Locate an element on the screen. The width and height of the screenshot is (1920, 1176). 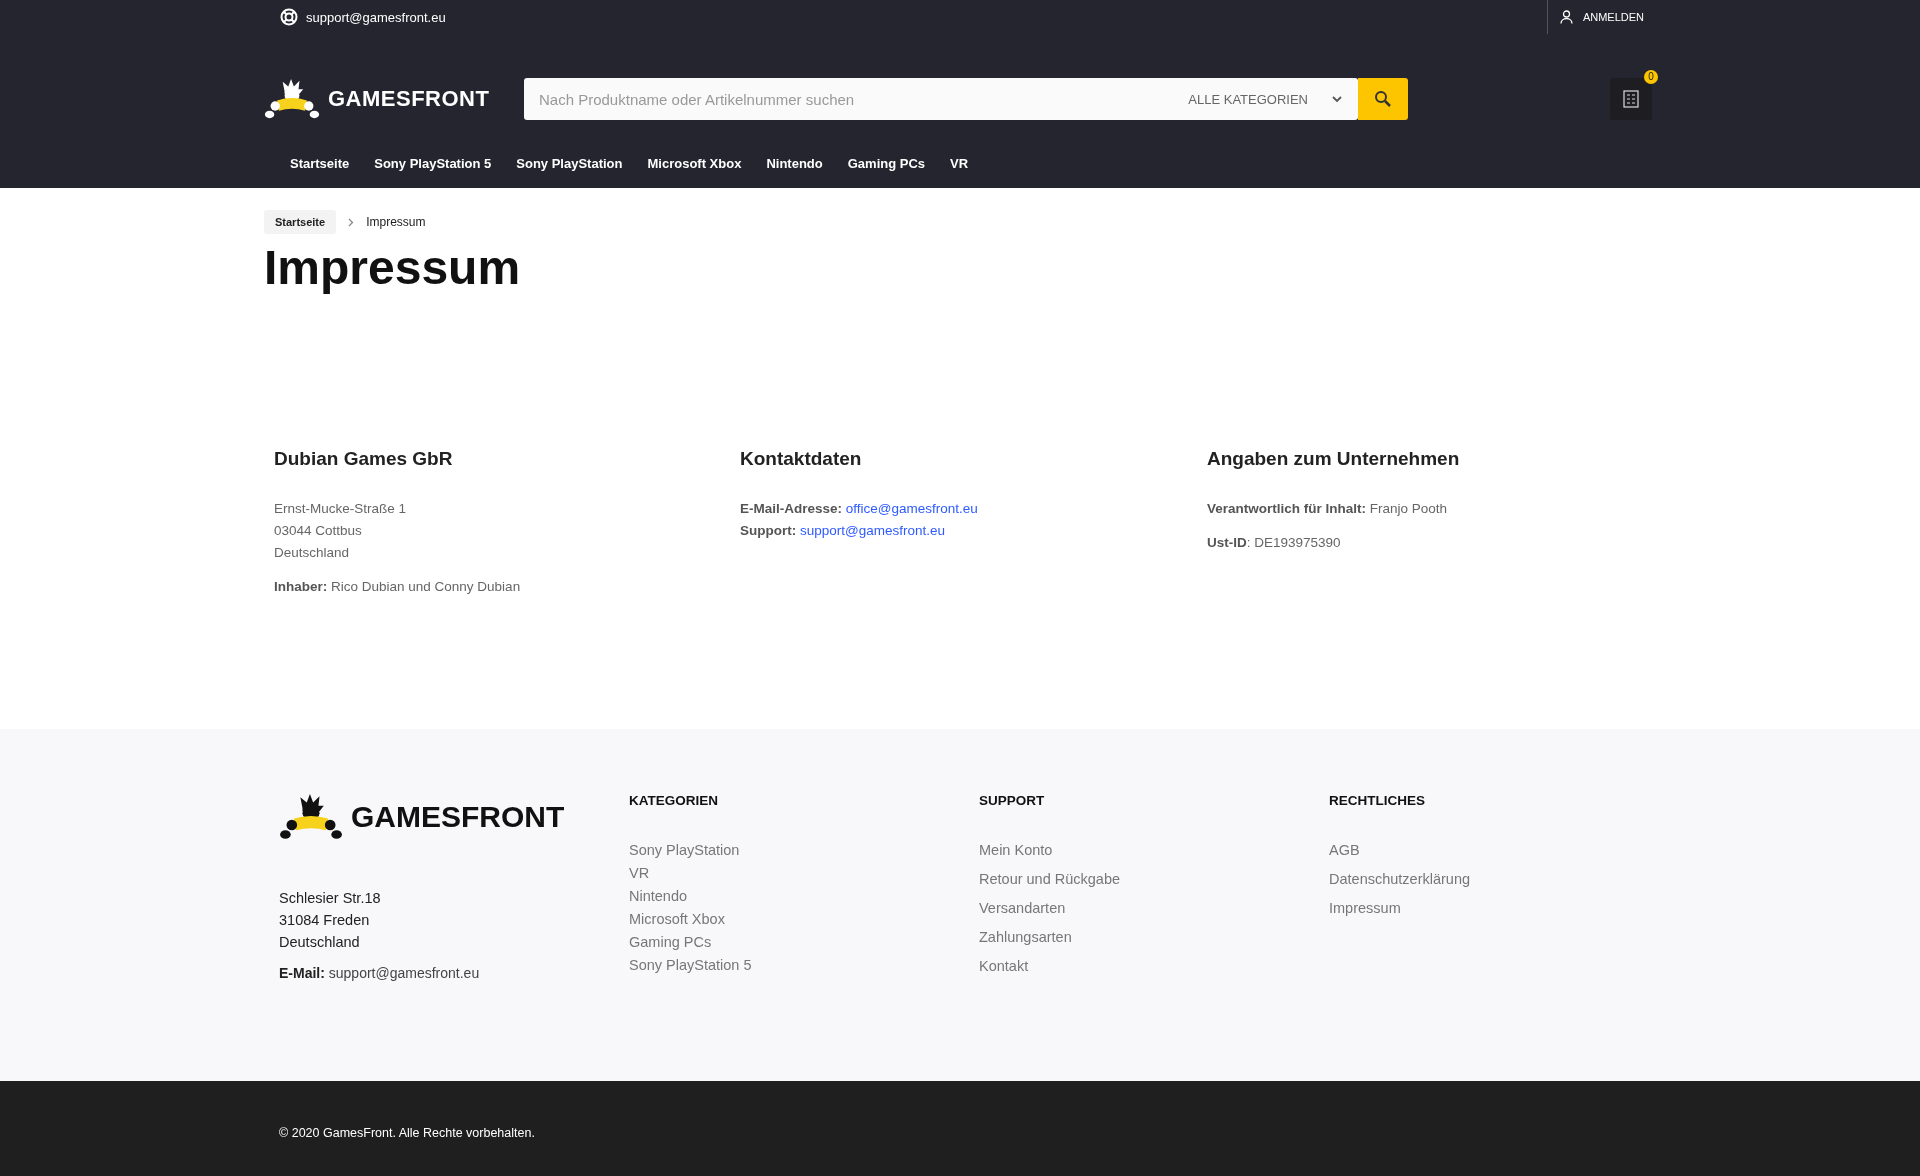
address-text: Ernst-Mucke-Straße 1 03044 Cottbus Deutschland is located at coordinates (341, 531).